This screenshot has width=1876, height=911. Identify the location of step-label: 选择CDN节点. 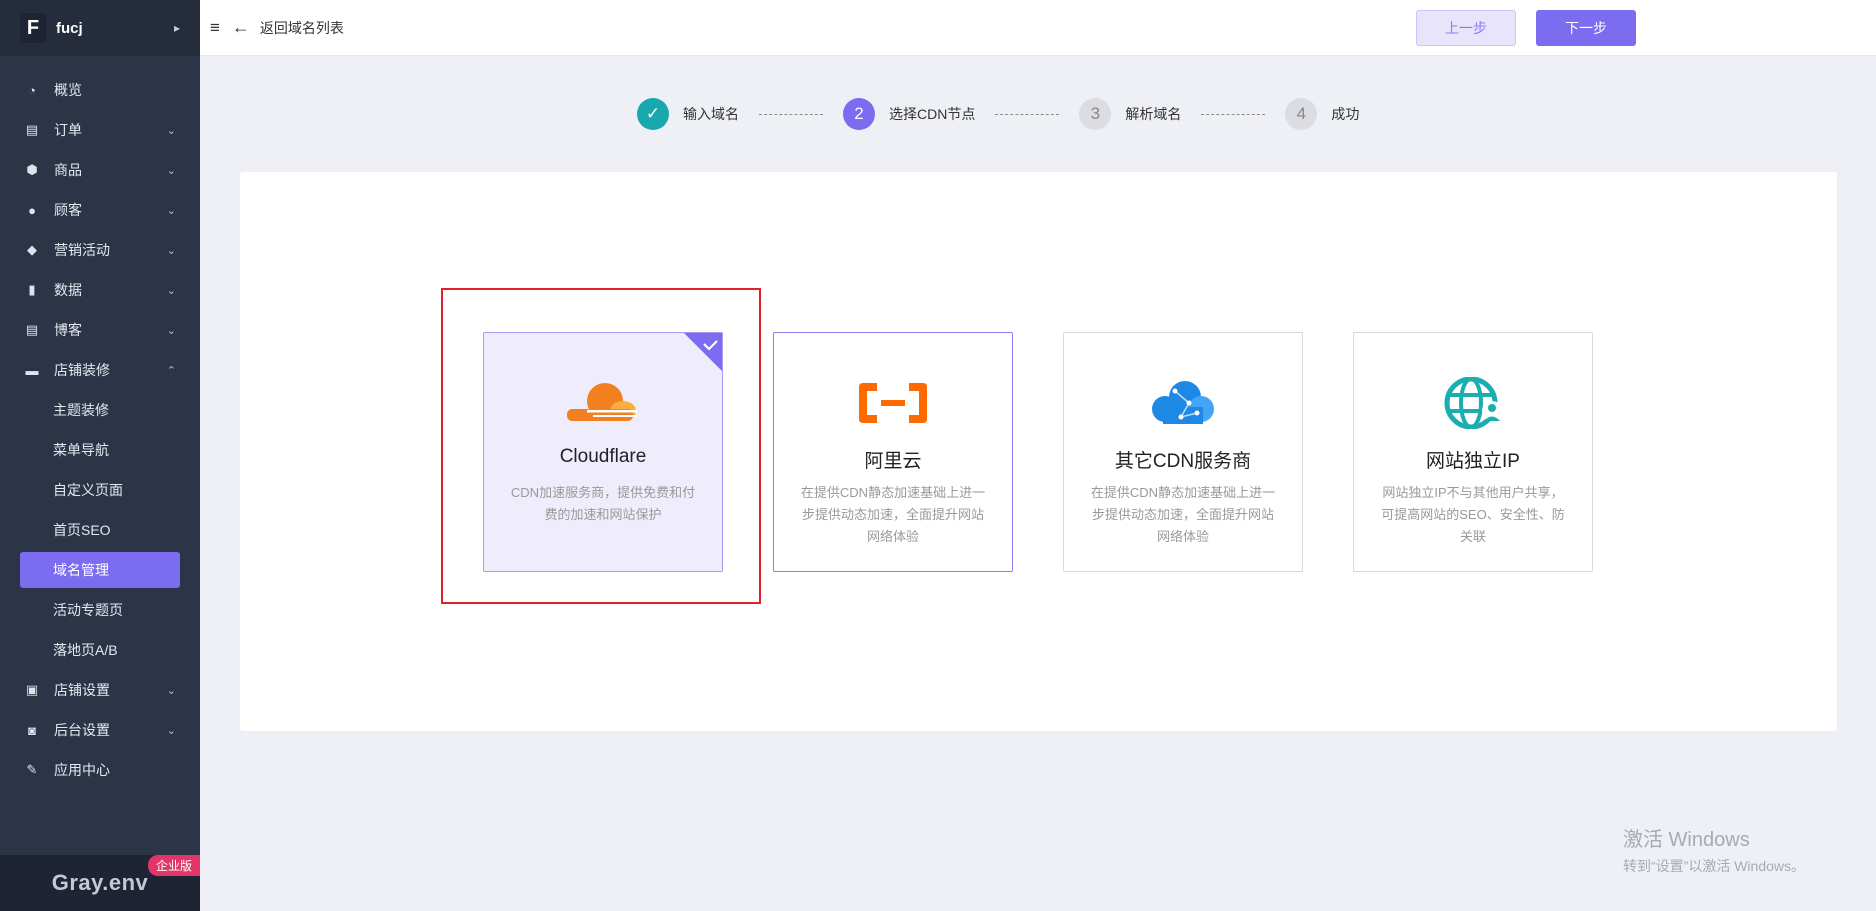
(932, 114).